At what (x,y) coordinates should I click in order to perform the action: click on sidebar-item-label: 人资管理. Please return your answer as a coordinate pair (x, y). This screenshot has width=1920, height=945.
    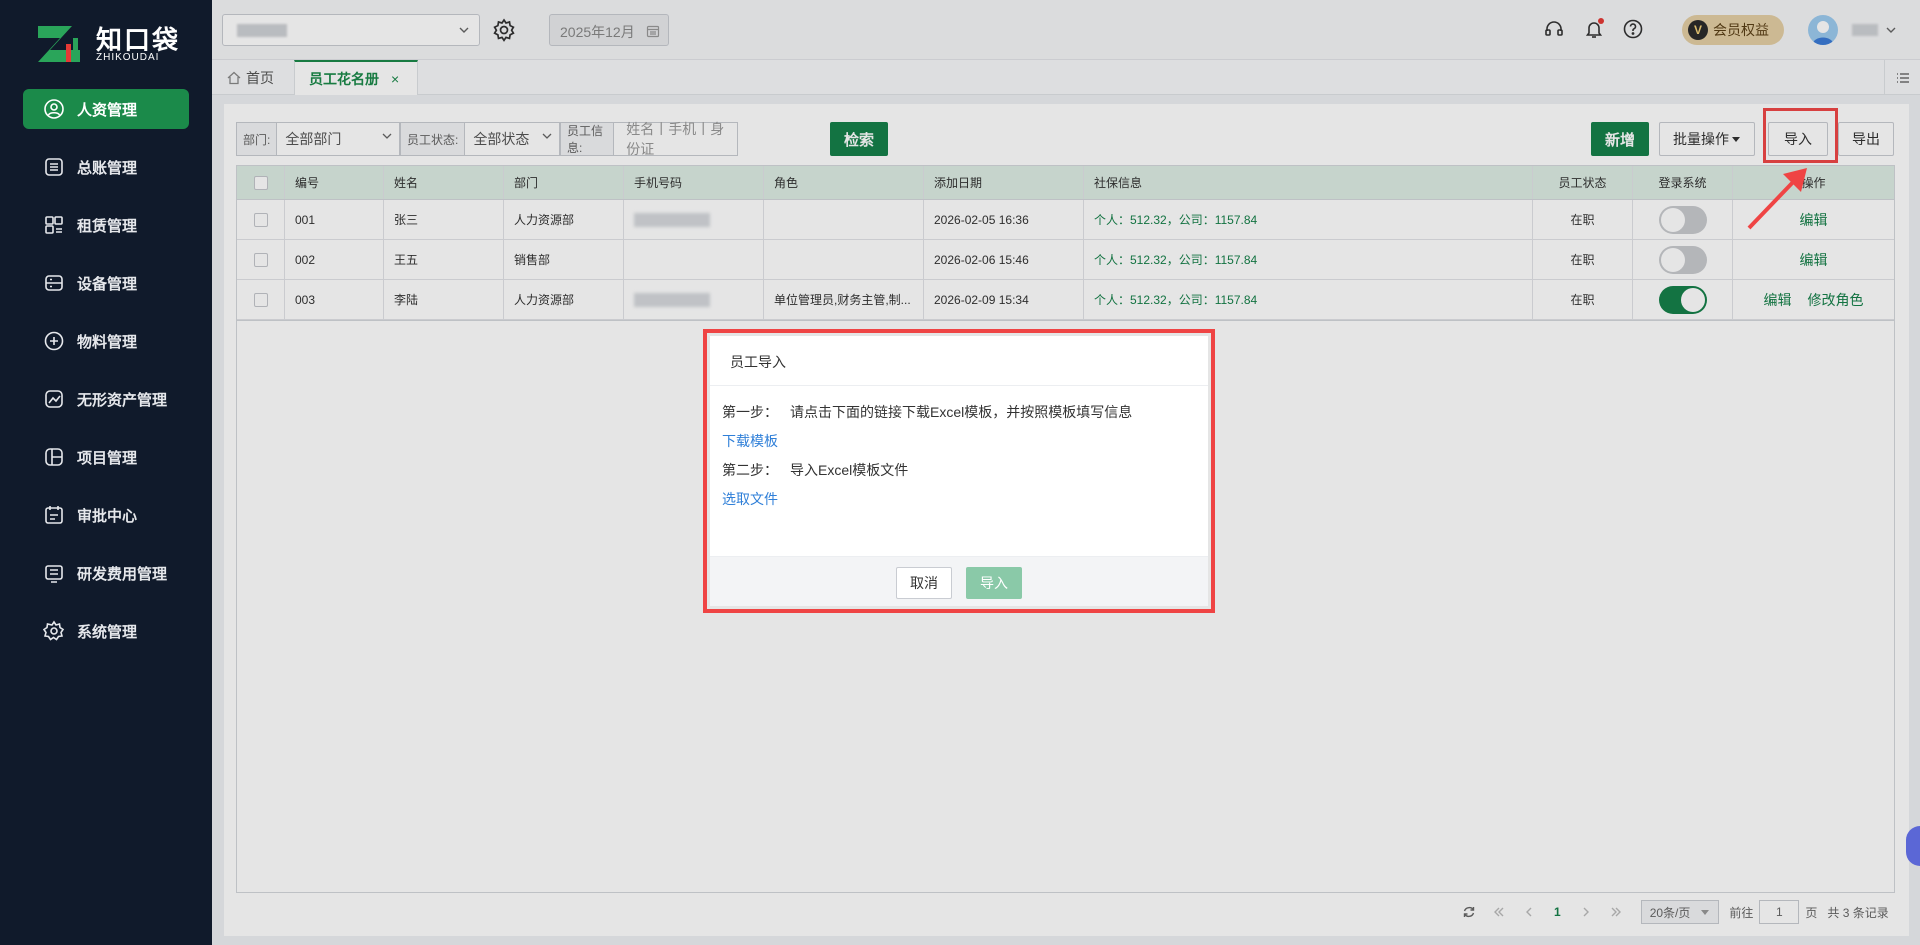
    Looking at the image, I should click on (107, 110).